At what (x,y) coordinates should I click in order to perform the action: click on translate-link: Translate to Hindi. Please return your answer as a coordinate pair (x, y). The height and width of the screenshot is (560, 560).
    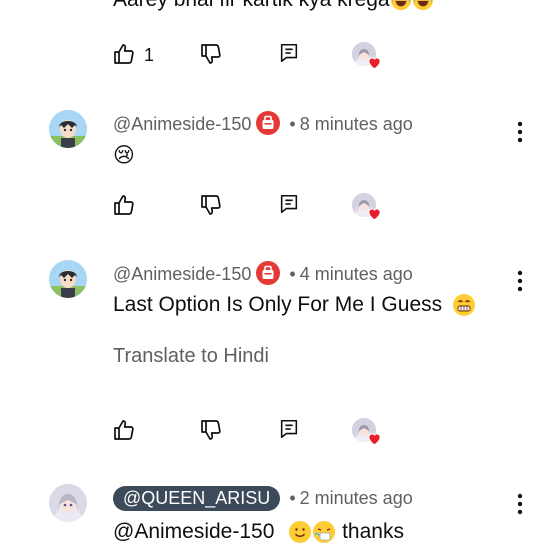
    Looking at the image, I should click on (191, 356).